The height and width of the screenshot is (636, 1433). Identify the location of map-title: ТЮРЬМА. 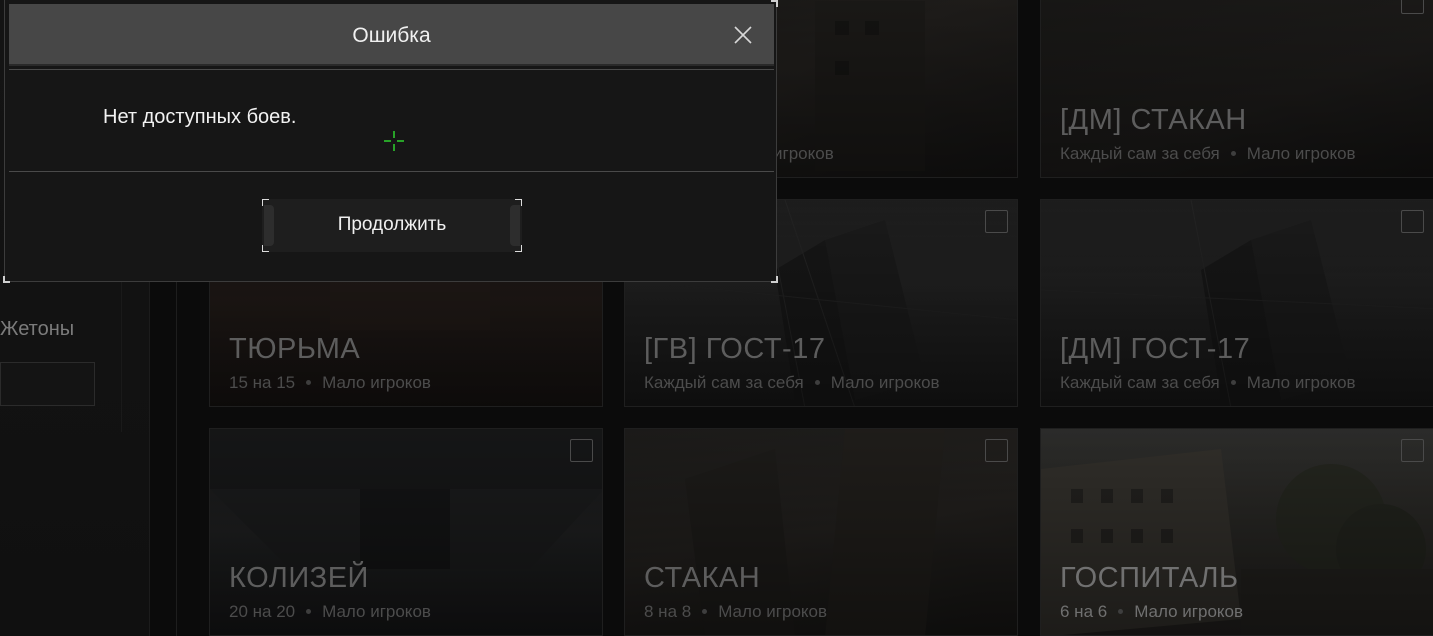
(295, 349).